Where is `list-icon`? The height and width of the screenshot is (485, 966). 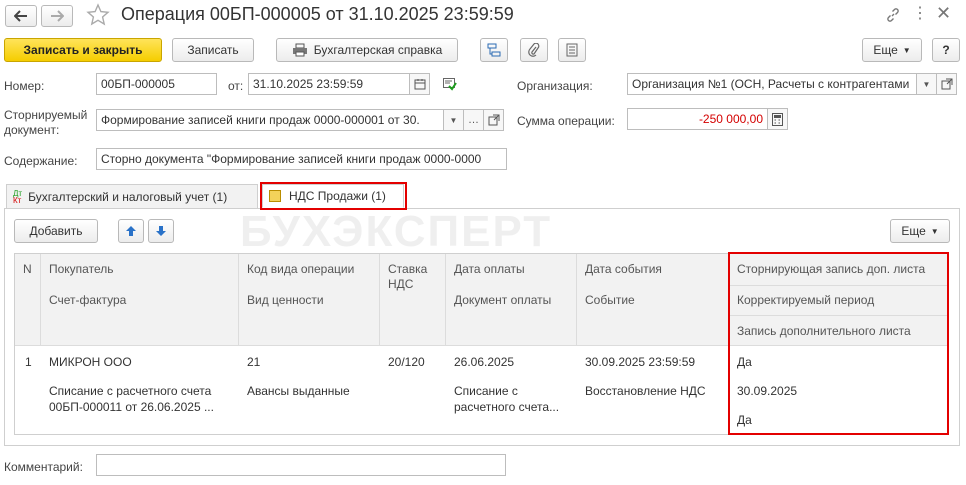
list-icon is located at coordinates (572, 50).